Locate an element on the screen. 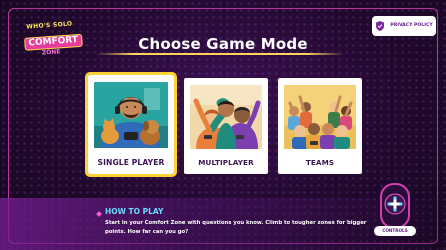  mode-card-multiplayer: MULTIPLAYER is located at coordinates (226, 126).